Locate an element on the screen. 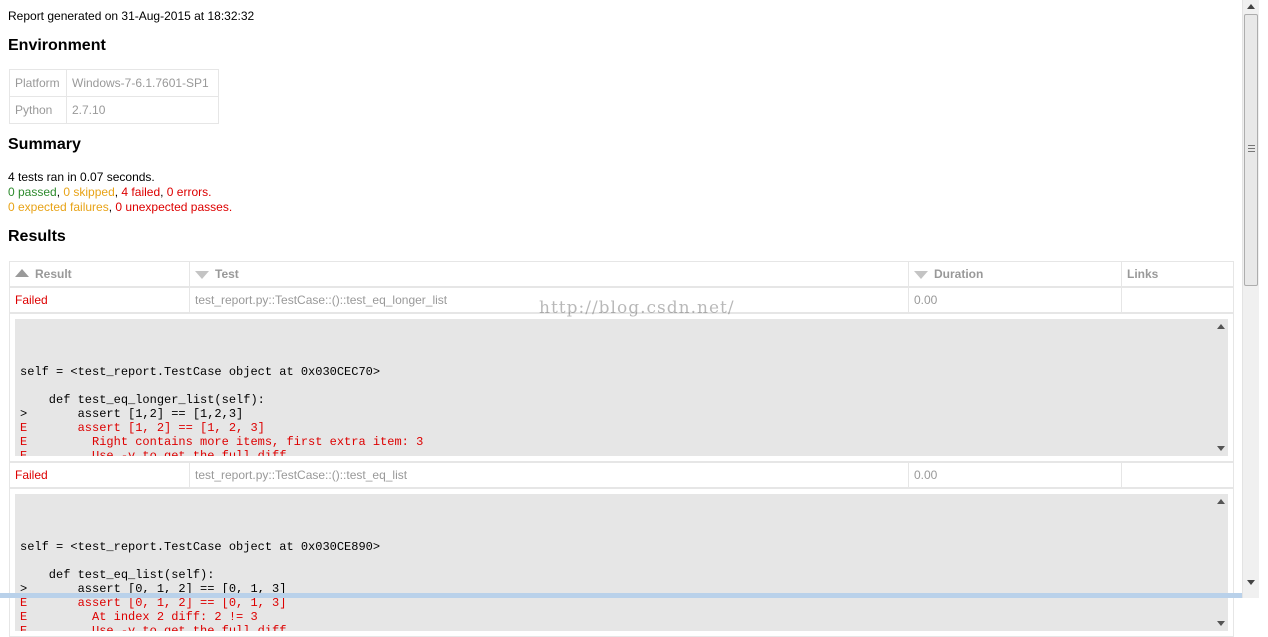 This screenshot has height=637, width=1268. environment-row: Platform Windows-7-6.1.7601-SP1 is located at coordinates (114, 83).